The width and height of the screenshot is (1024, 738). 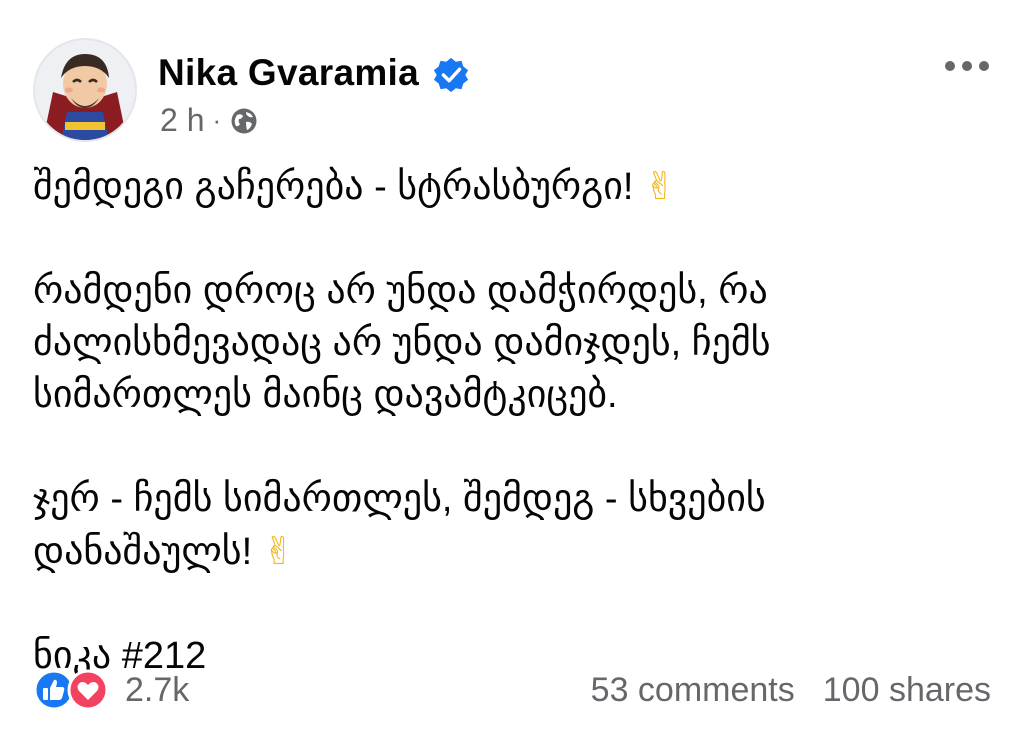 I want to click on post-line: შემდეგი გაჩერება - სტრასბურგი! ✌, so click(x=513, y=186).